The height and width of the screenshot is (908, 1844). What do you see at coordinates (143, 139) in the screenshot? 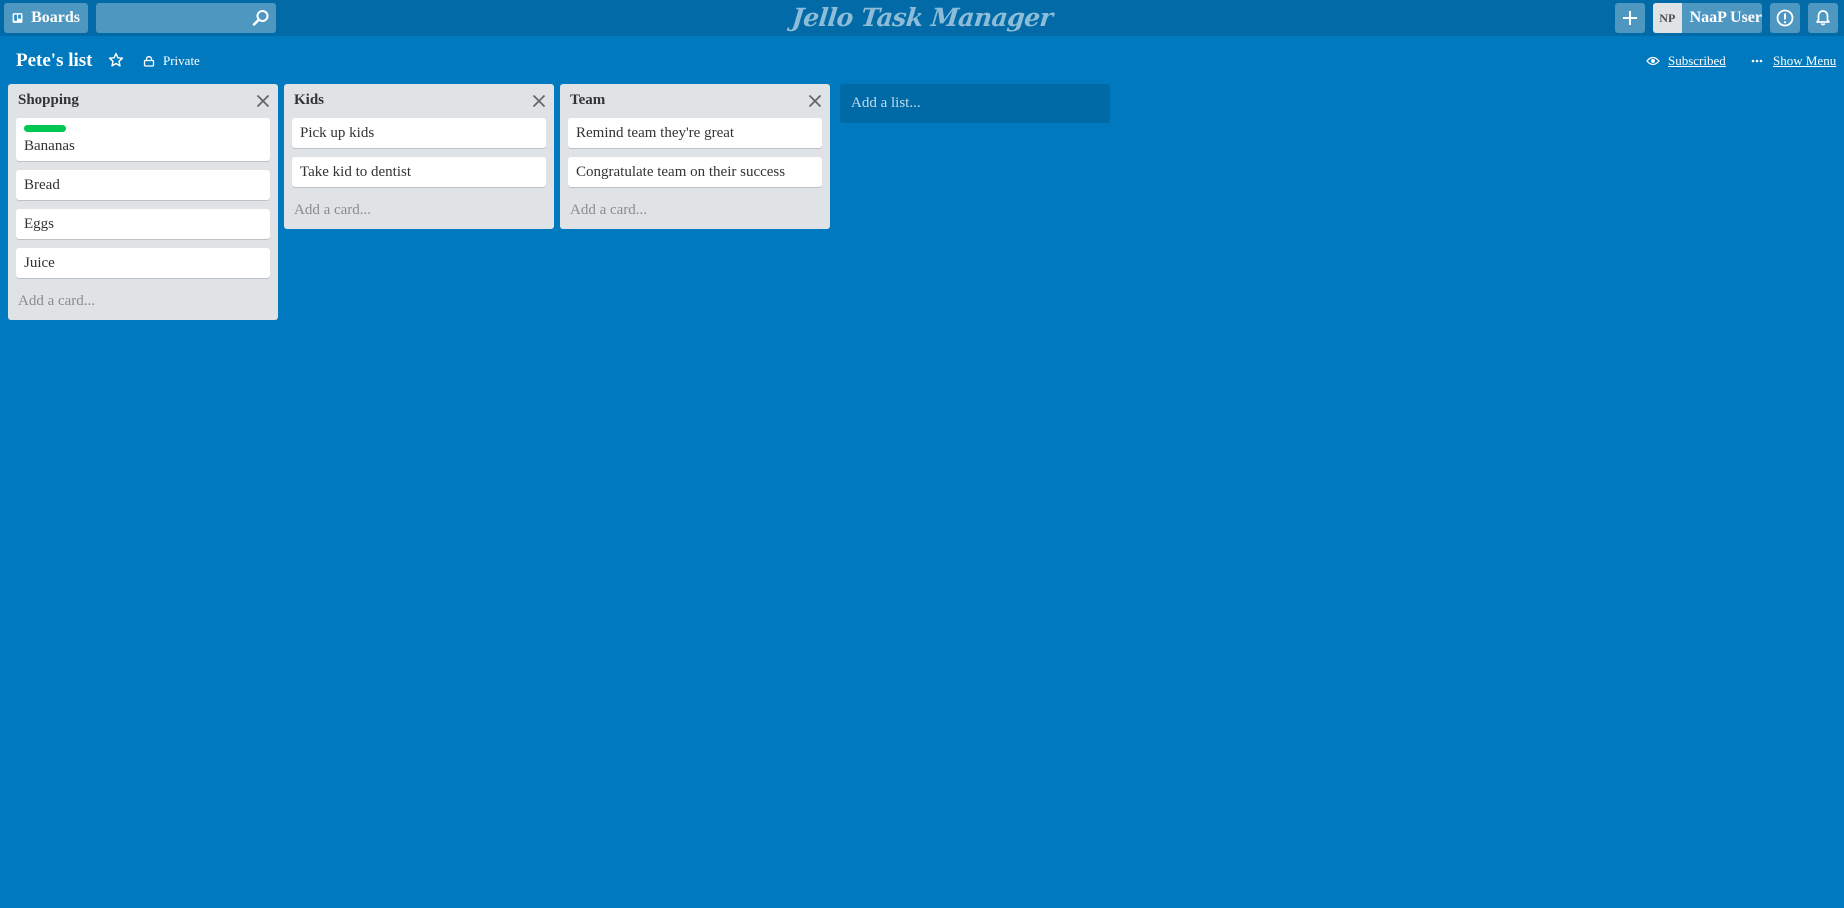
I see `card: Bananas` at bounding box center [143, 139].